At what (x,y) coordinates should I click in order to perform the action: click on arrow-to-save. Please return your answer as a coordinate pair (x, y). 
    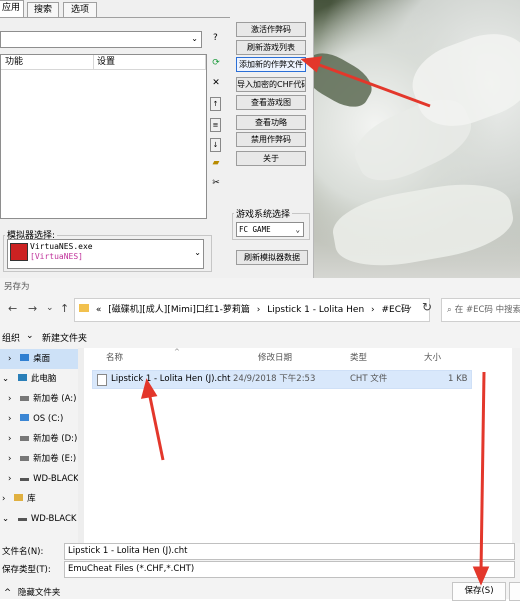
    Looking at the image, I should click on (482, 472).